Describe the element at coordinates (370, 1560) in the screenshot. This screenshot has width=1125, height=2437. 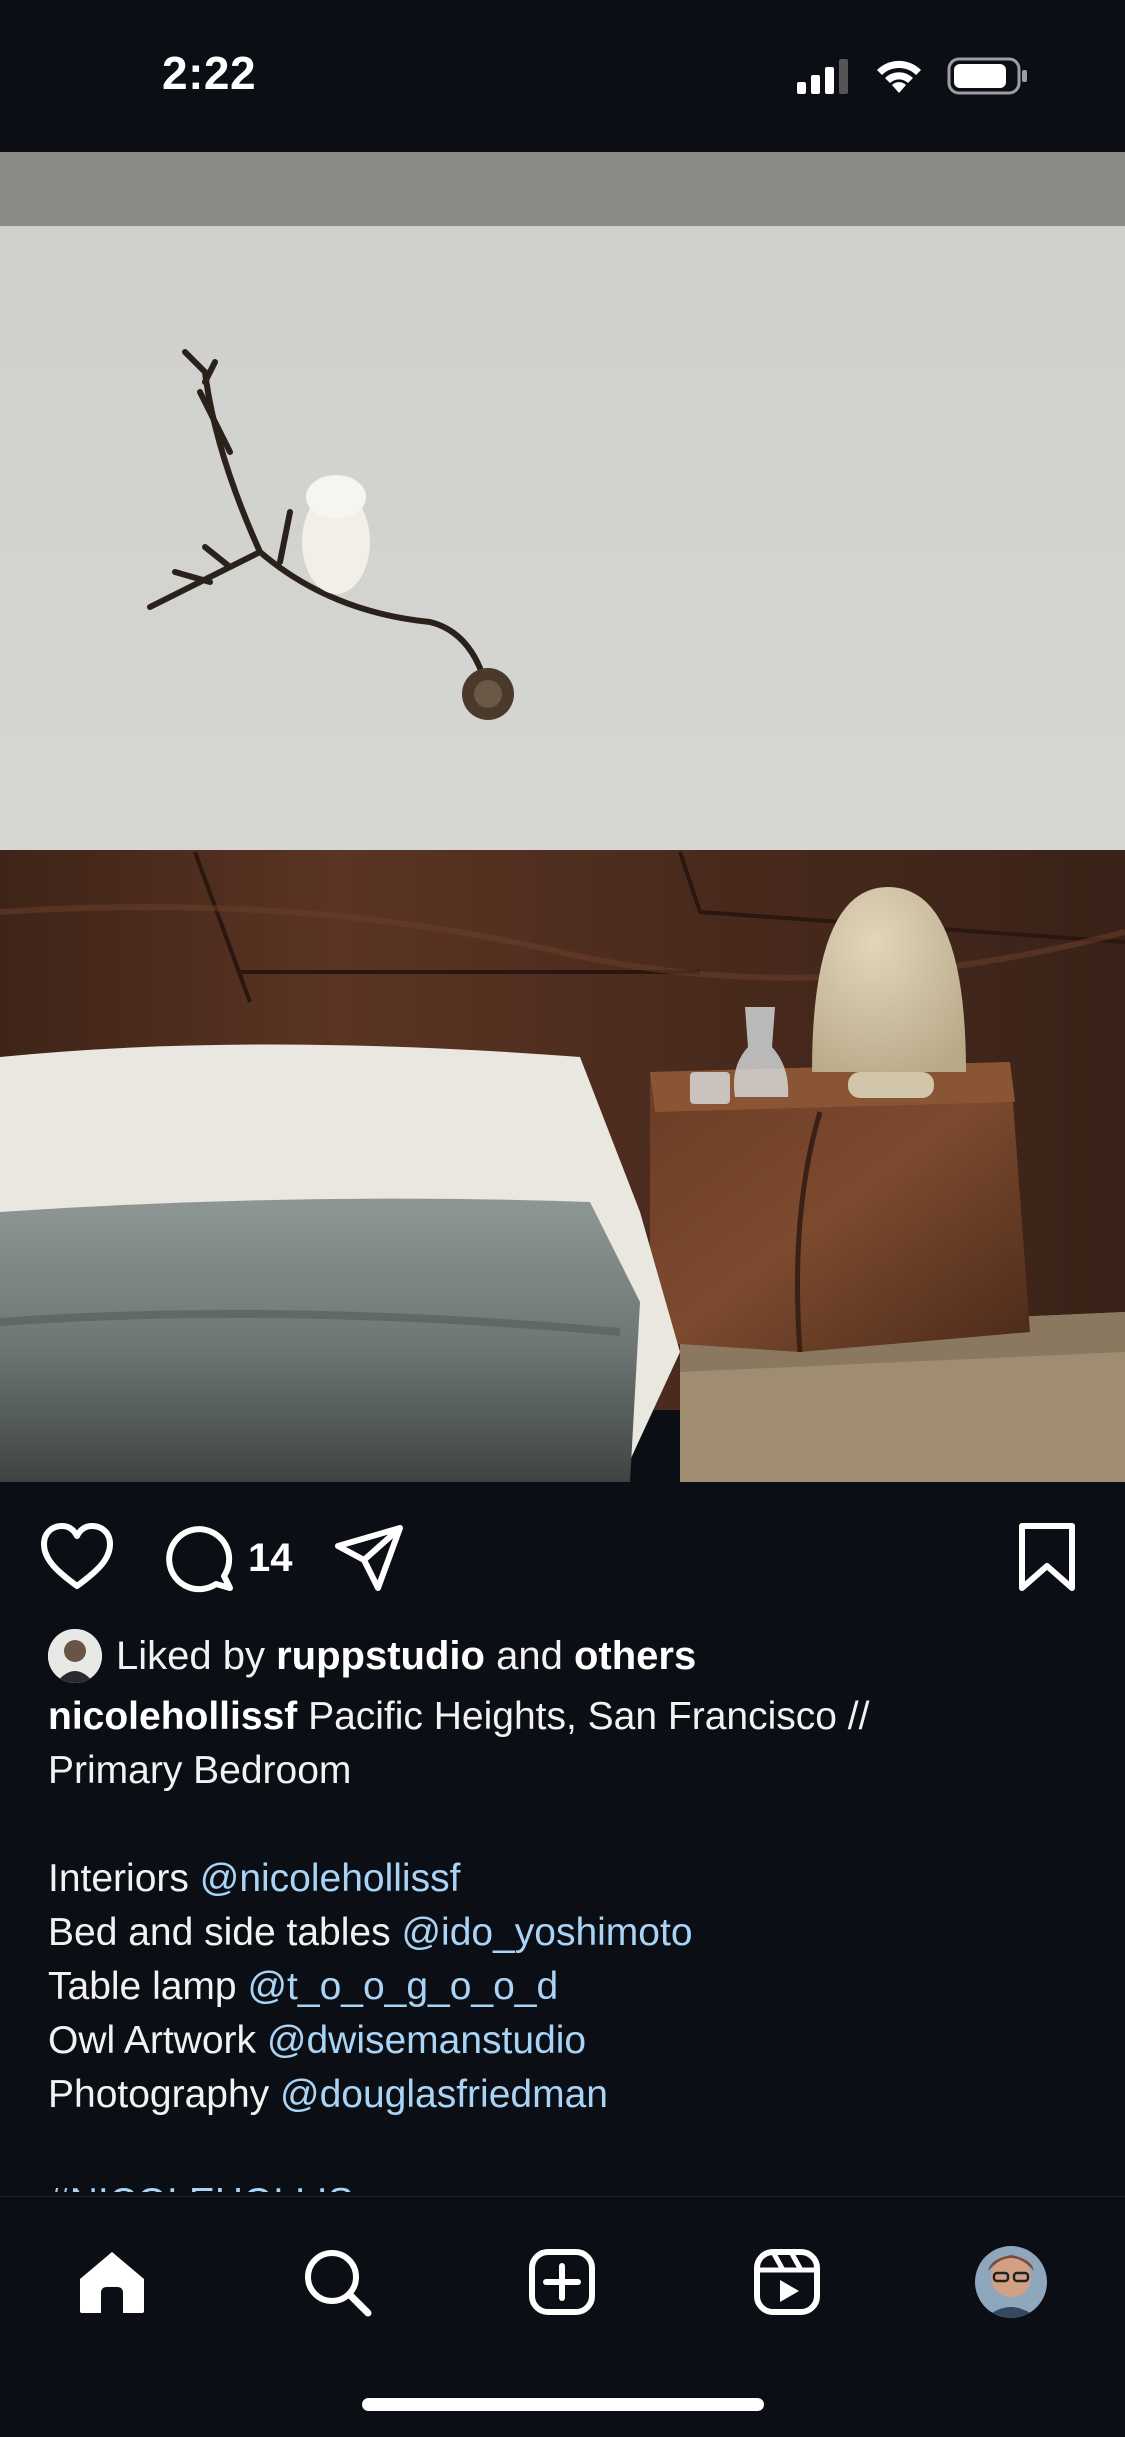
I see `paper-plane-icon` at that location.